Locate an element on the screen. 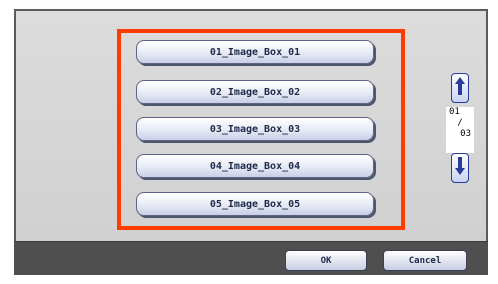 This screenshot has width=498, height=284. scroll-up-button is located at coordinates (460, 88).